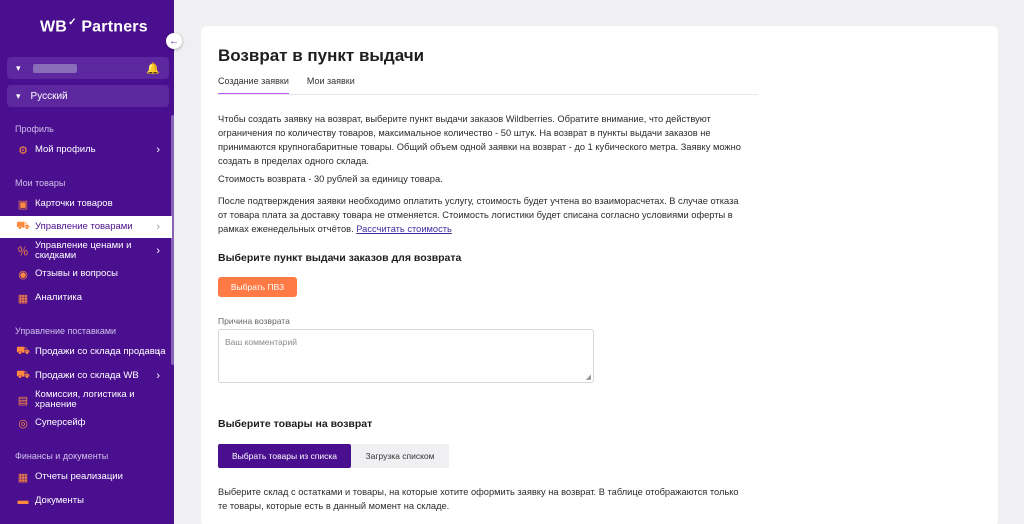  Describe the element at coordinates (23, 252) in the screenshot. I see `percent-icon: ％` at that location.